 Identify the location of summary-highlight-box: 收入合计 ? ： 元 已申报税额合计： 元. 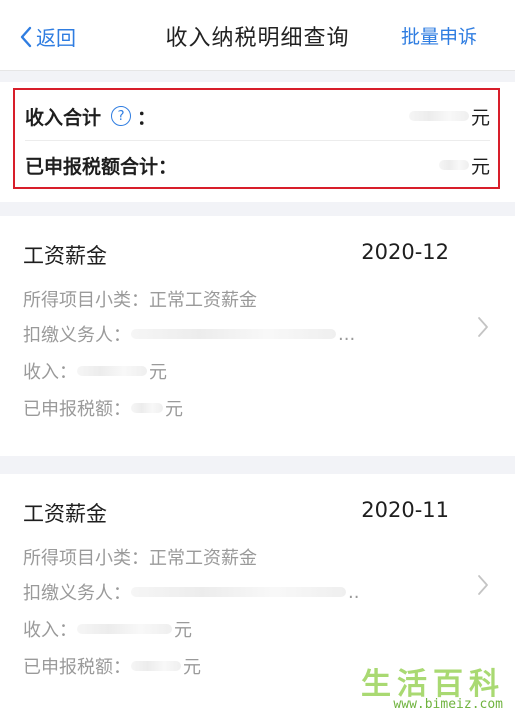
(256, 138).